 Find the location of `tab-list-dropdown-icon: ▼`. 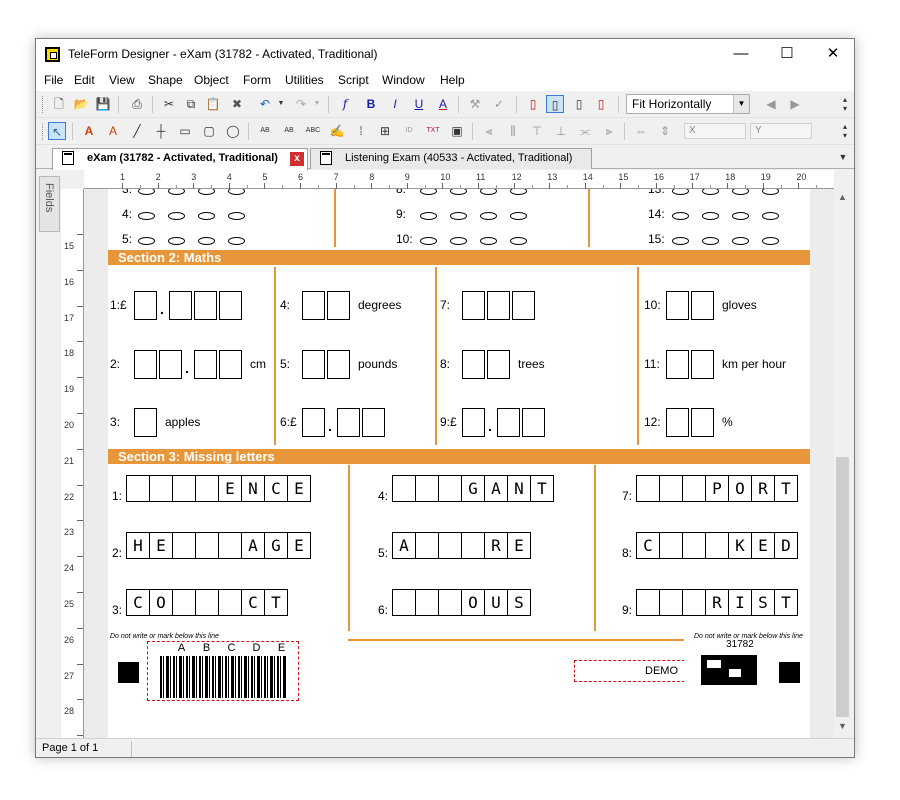

tab-list-dropdown-icon: ▼ is located at coordinates (843, 157).